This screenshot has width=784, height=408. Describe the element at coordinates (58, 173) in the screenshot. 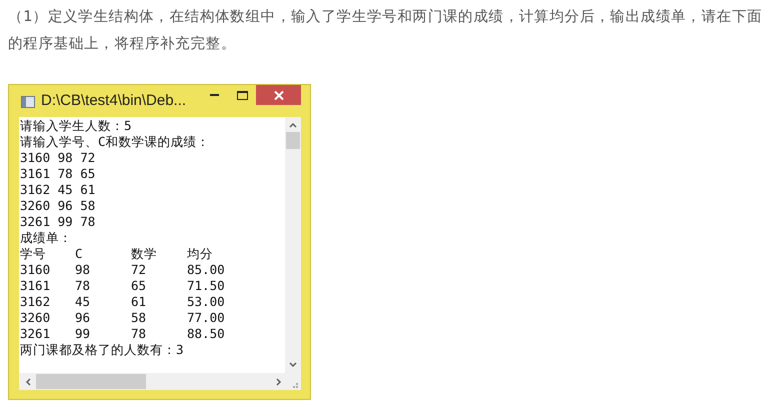

I see `console-line: 3161 78 65` at that location.